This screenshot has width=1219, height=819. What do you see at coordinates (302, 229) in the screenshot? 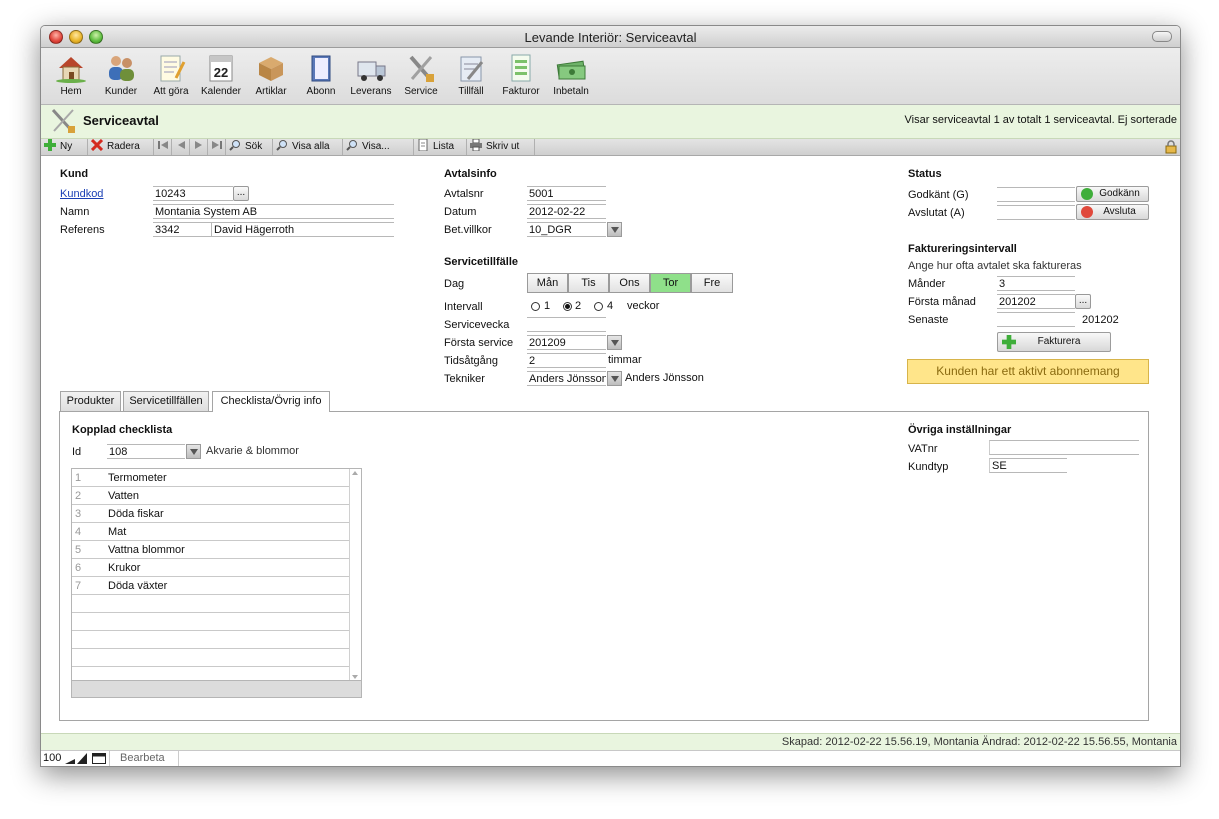
I see `referens-name-field: David Hägerroth` at bounding box center [302, 229].